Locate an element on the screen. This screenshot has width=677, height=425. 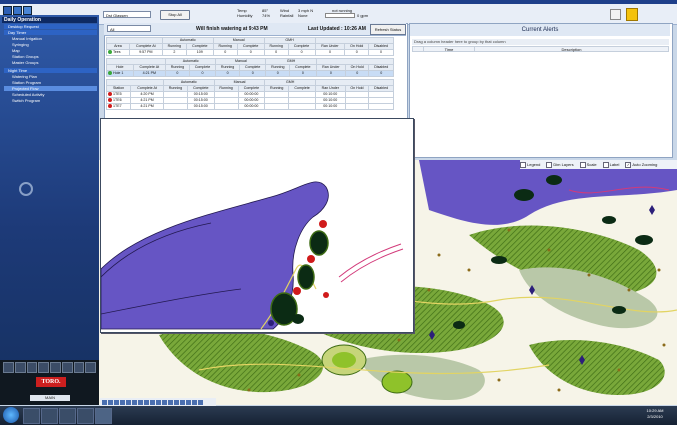
hole-icon is located at coordinates (176, 402).